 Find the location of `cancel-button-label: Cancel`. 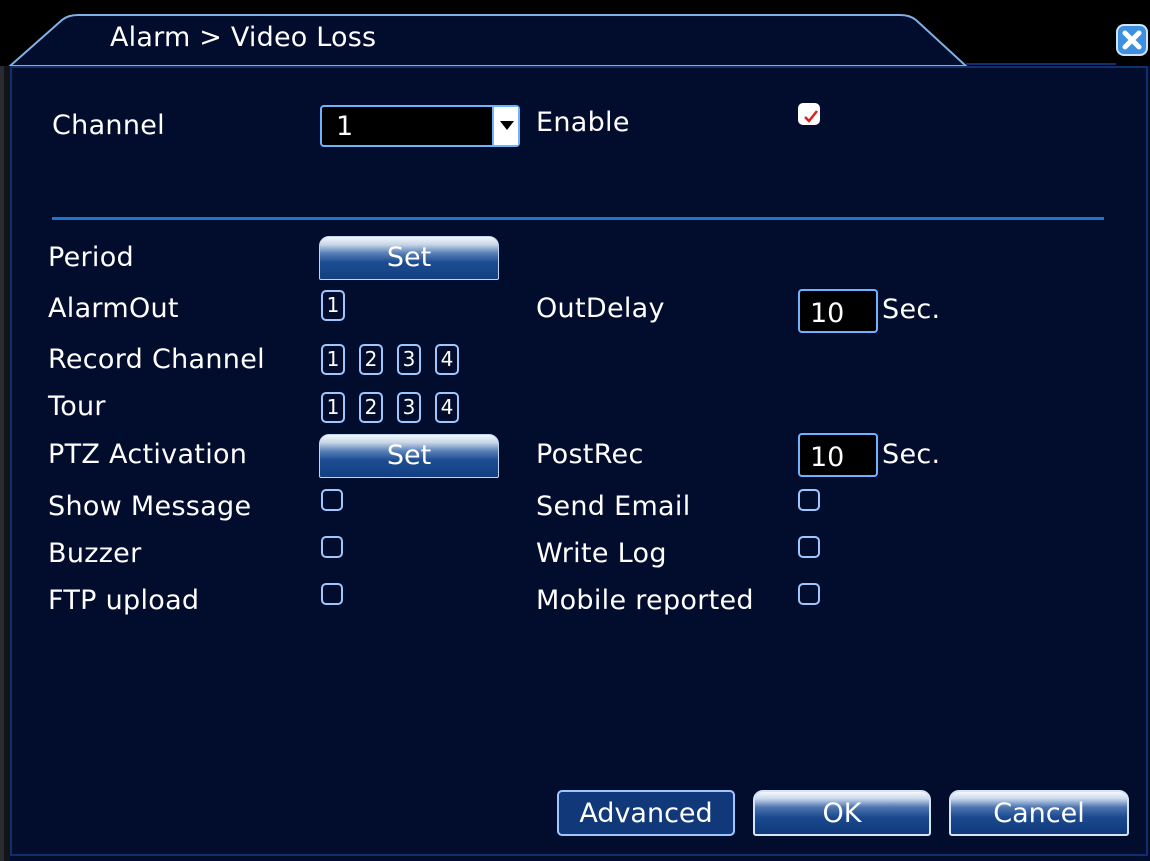

cancel-button-label: Cancel is located at coordinates (1039, 813).